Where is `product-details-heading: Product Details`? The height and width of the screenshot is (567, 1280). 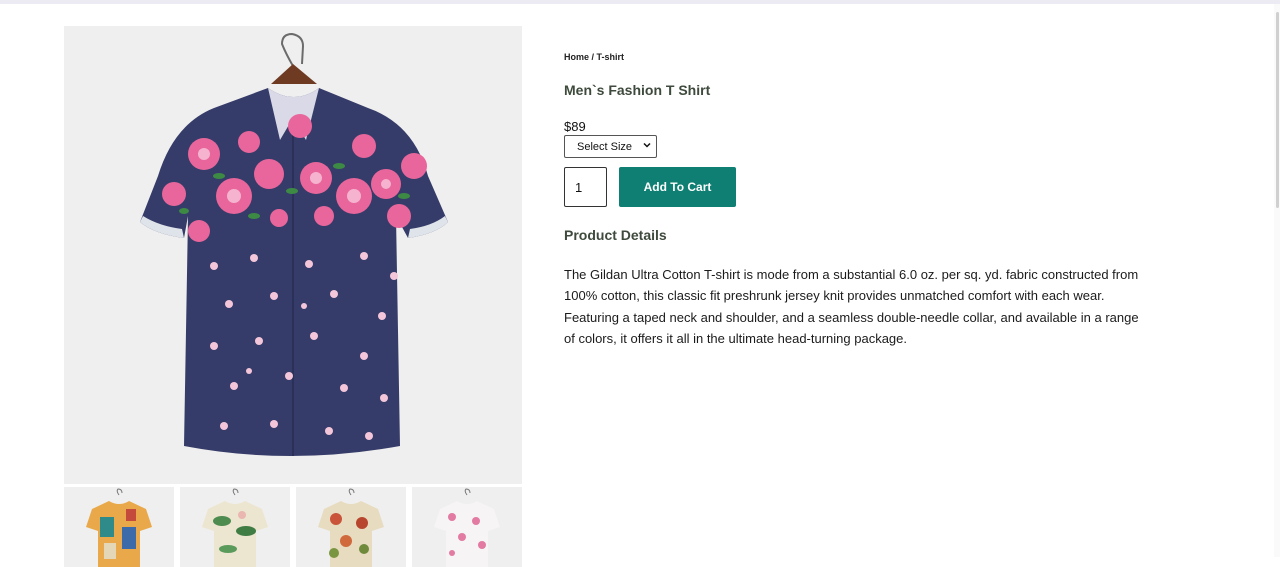
product-details-heading: Product Details is located at coordinates (615, 235).